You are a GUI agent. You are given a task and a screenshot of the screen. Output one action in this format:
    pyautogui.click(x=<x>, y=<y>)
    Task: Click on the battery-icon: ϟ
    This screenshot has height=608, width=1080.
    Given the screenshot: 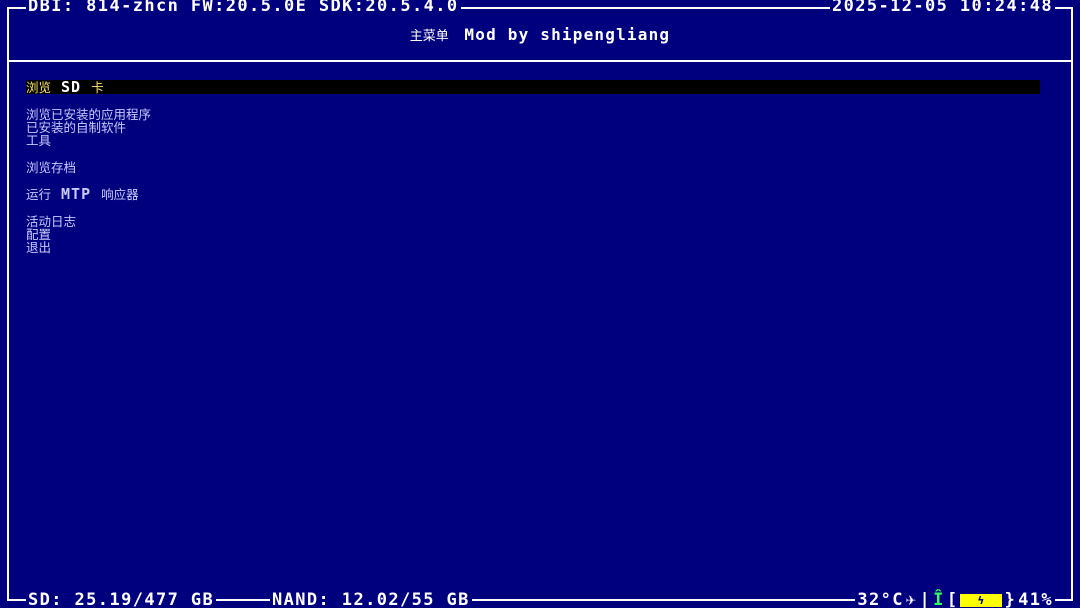 What is the action you would take?
    pyautogui.click(x=981, y=600)
    